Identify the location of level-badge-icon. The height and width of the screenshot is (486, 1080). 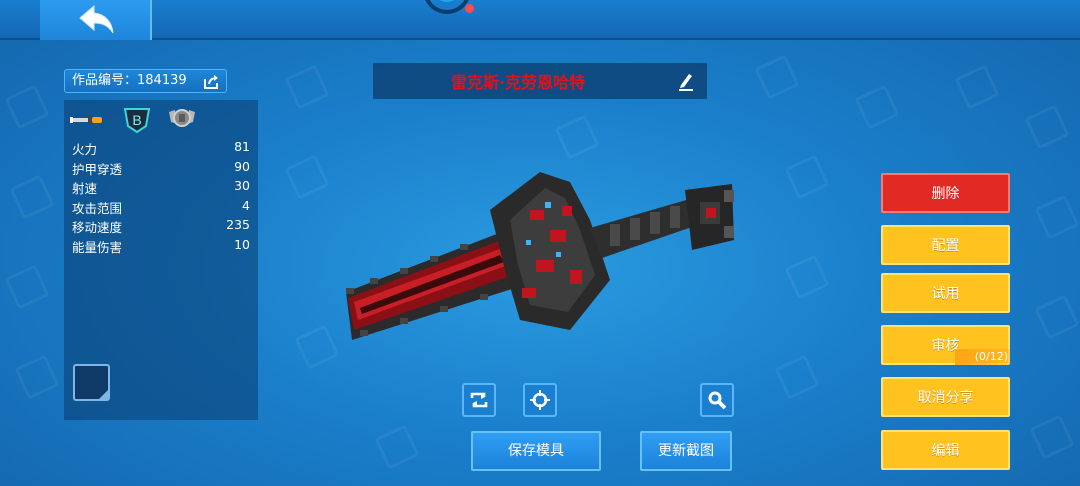
(182, 118).